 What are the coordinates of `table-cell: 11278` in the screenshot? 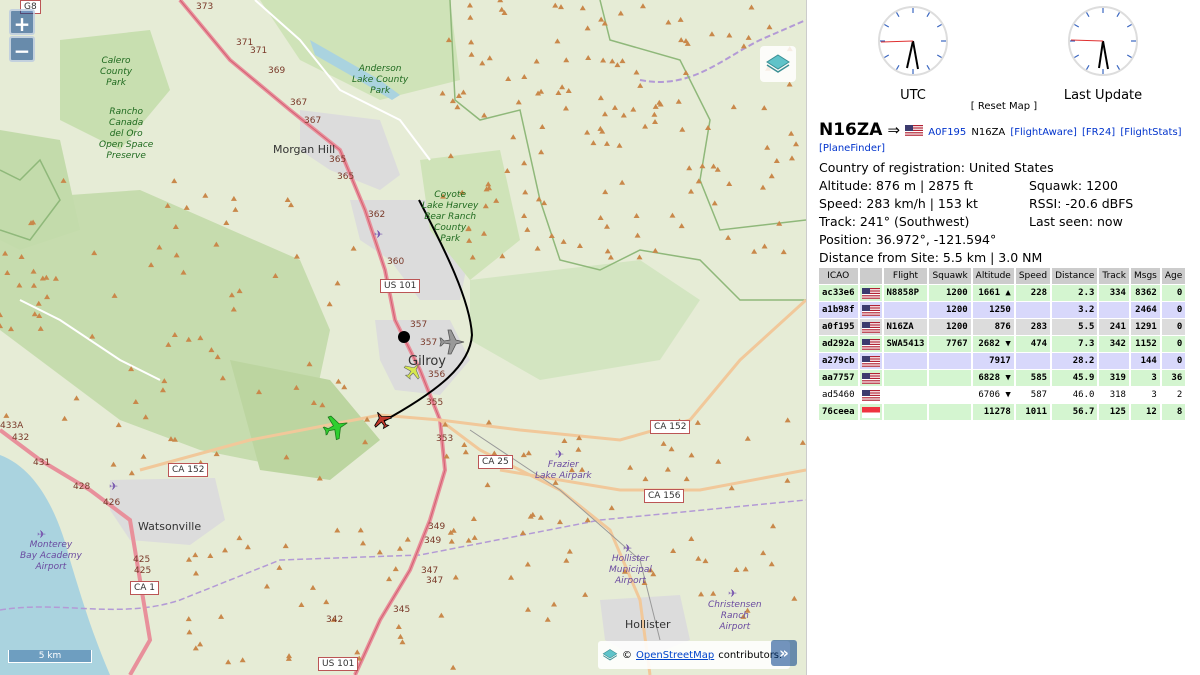 It's located at (993, 412).